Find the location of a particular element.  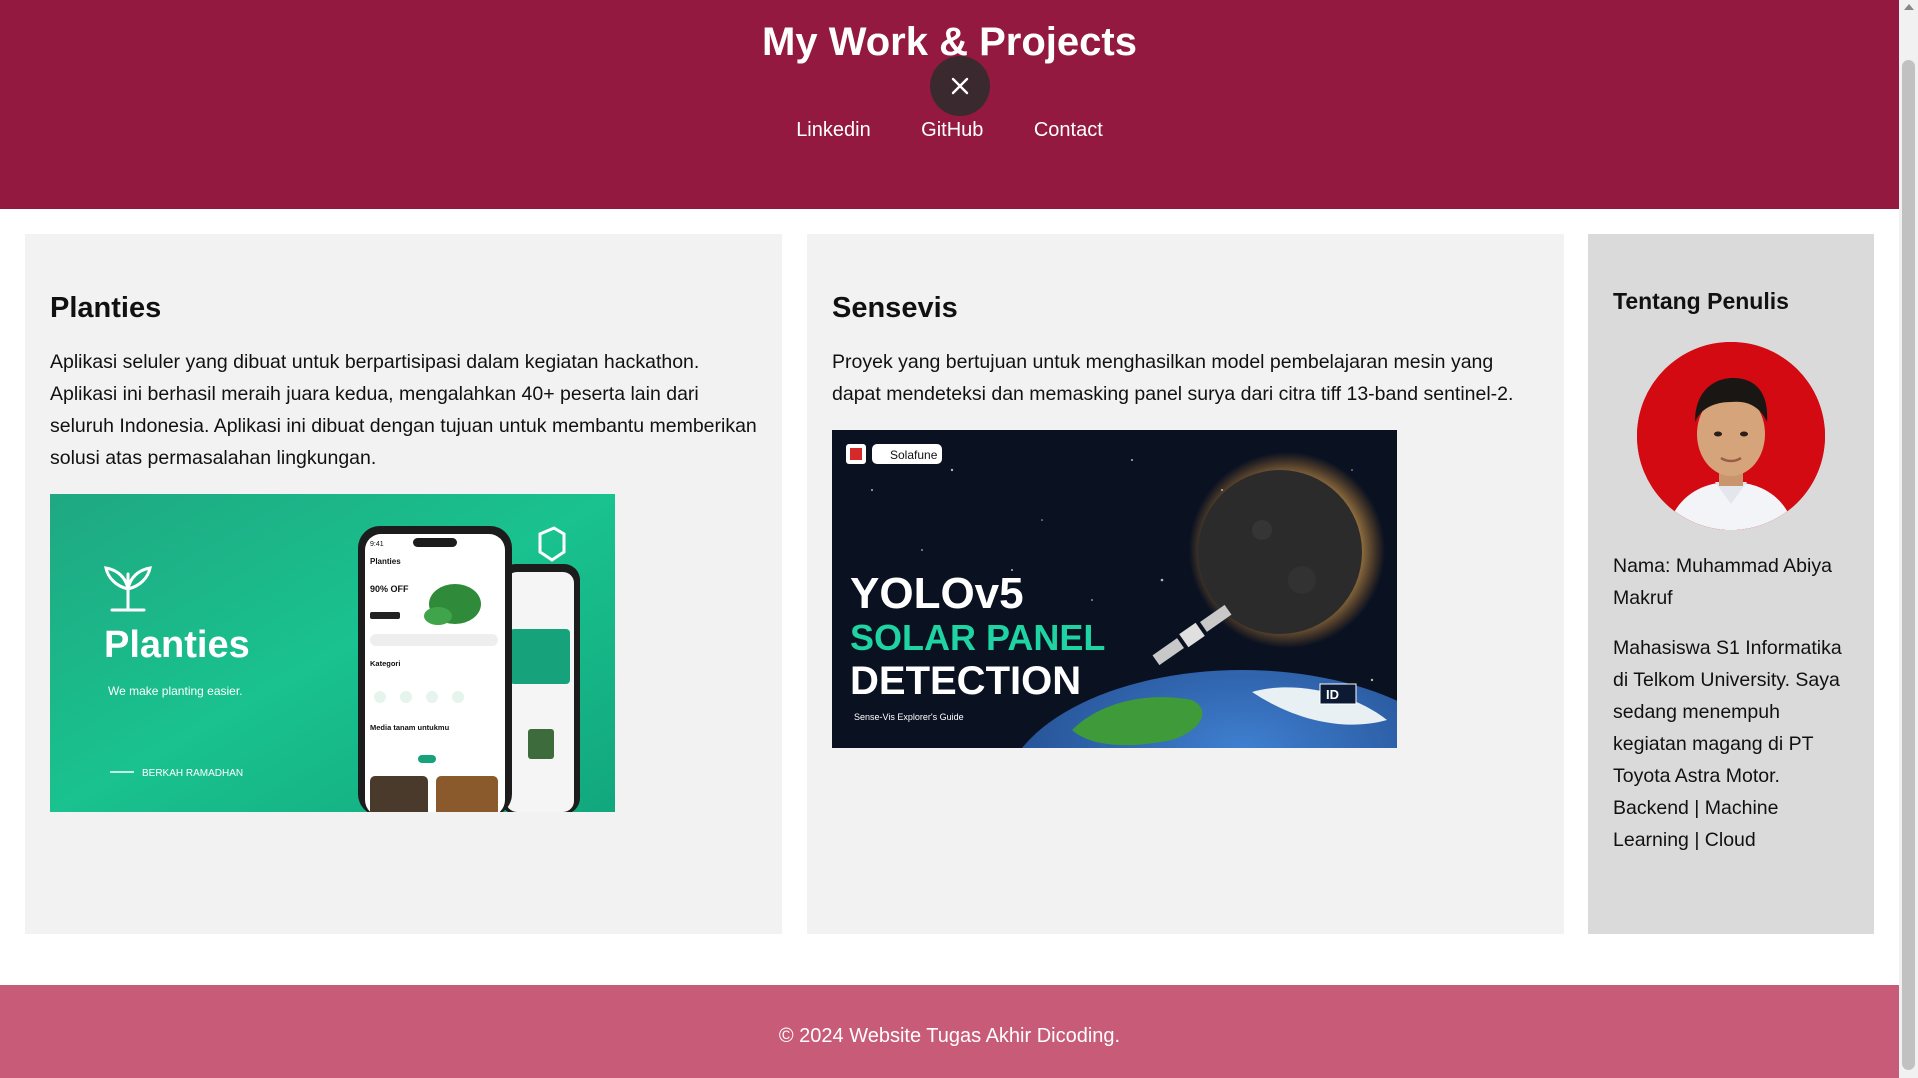

nav-link-github: GitHub is located at coordinates (952, 130).